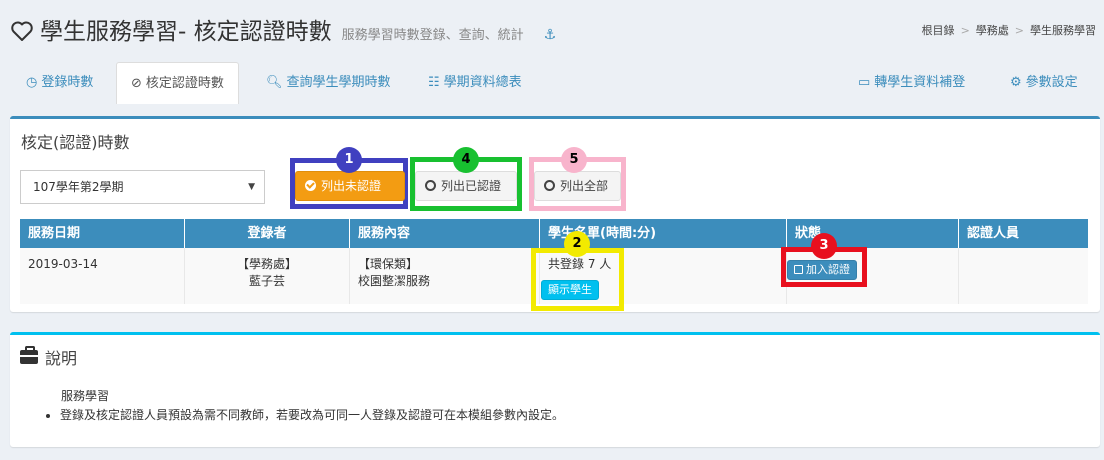 This screenshot has width=1104, height=460. Describe the element at coordinates (992, 30) in the screenshot. I see `breadcrumb-dept: 學務處` at that location.